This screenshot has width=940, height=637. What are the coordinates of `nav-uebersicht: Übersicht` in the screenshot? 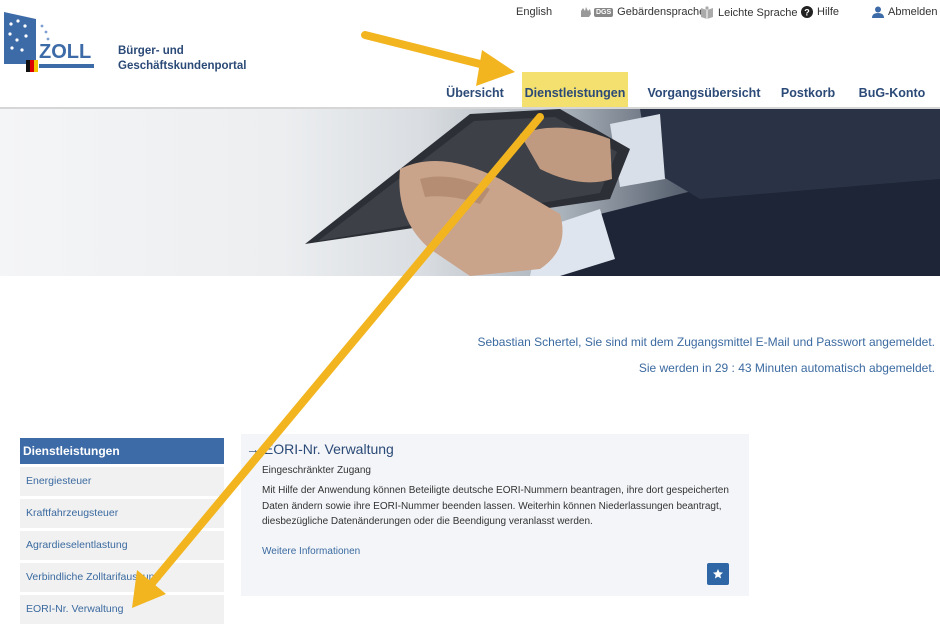 It's located at (475, 89).